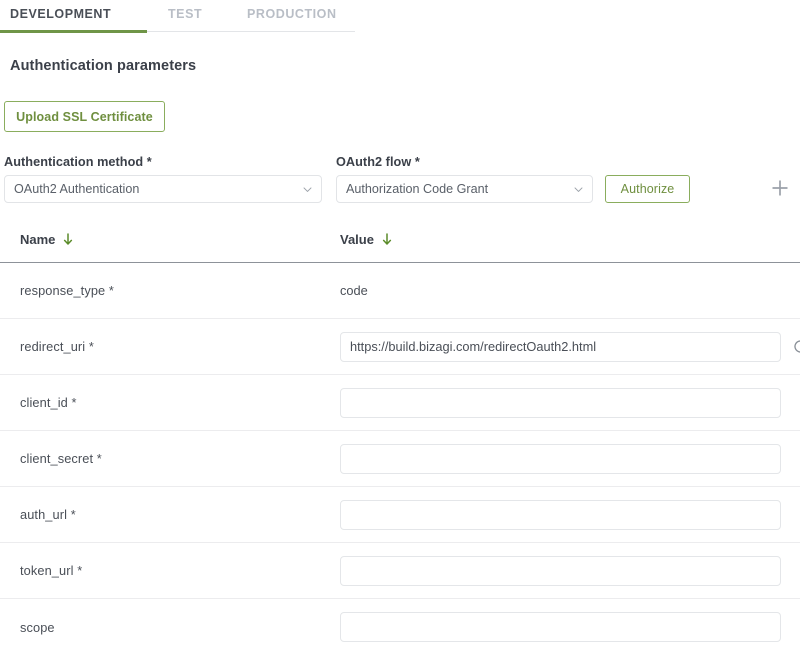 This screenshot has width=800, height=668. What do you see at coordinates (780, 188) in the screenshot?
I see `plus-icon` at bounding box center [780, 188].